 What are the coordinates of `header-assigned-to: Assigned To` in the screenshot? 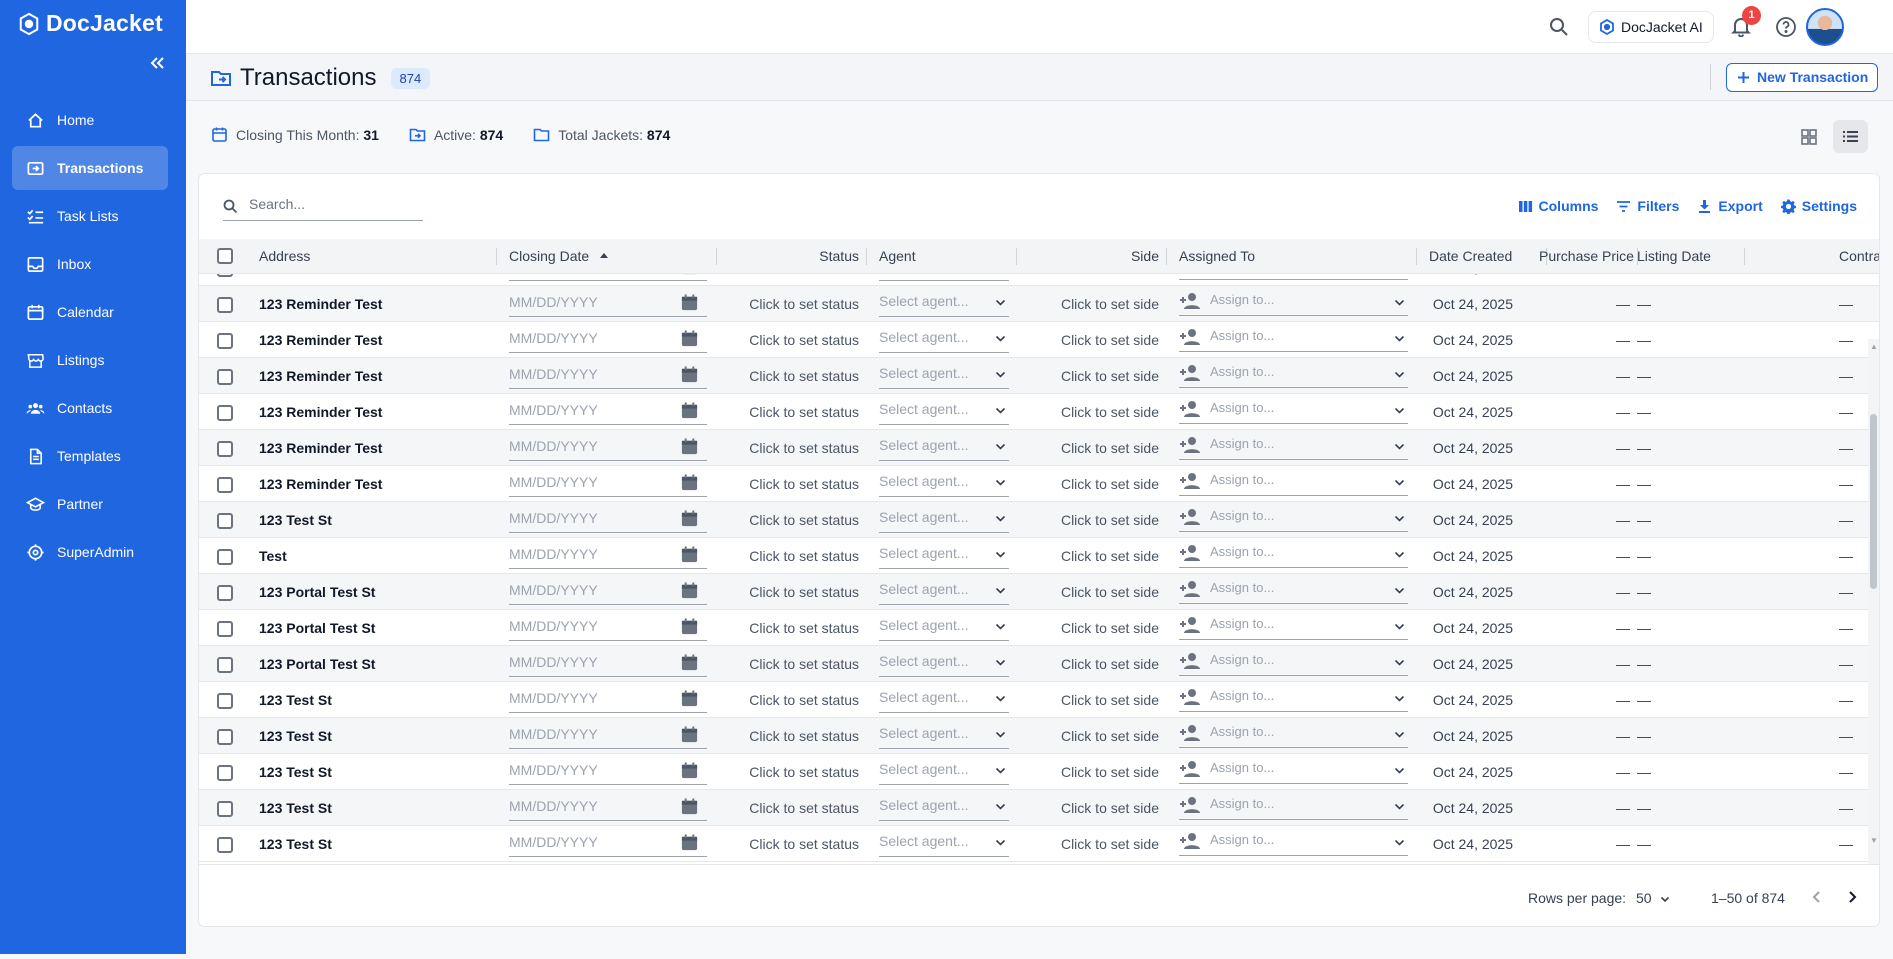 It's located at (1298, 256).